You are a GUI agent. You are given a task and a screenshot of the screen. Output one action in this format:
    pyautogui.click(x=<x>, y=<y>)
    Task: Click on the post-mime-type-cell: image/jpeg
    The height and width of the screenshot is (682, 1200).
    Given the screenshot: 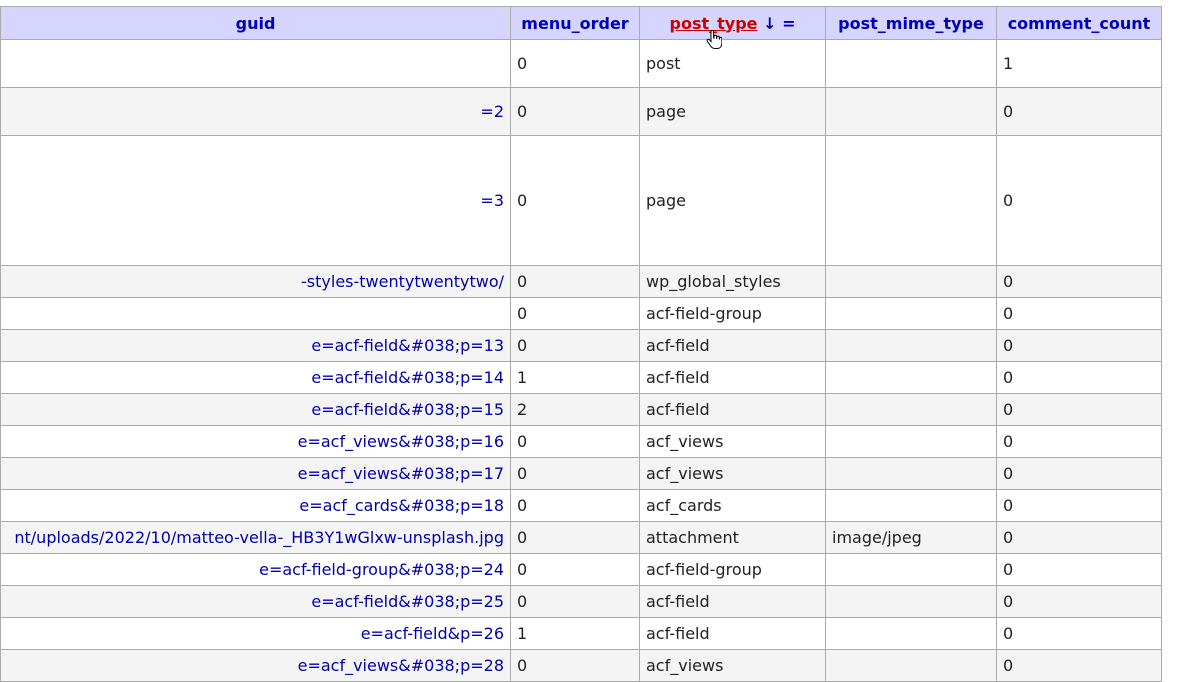 What is the action you would take?
    pyautogui.click(x=911, y=537)
    